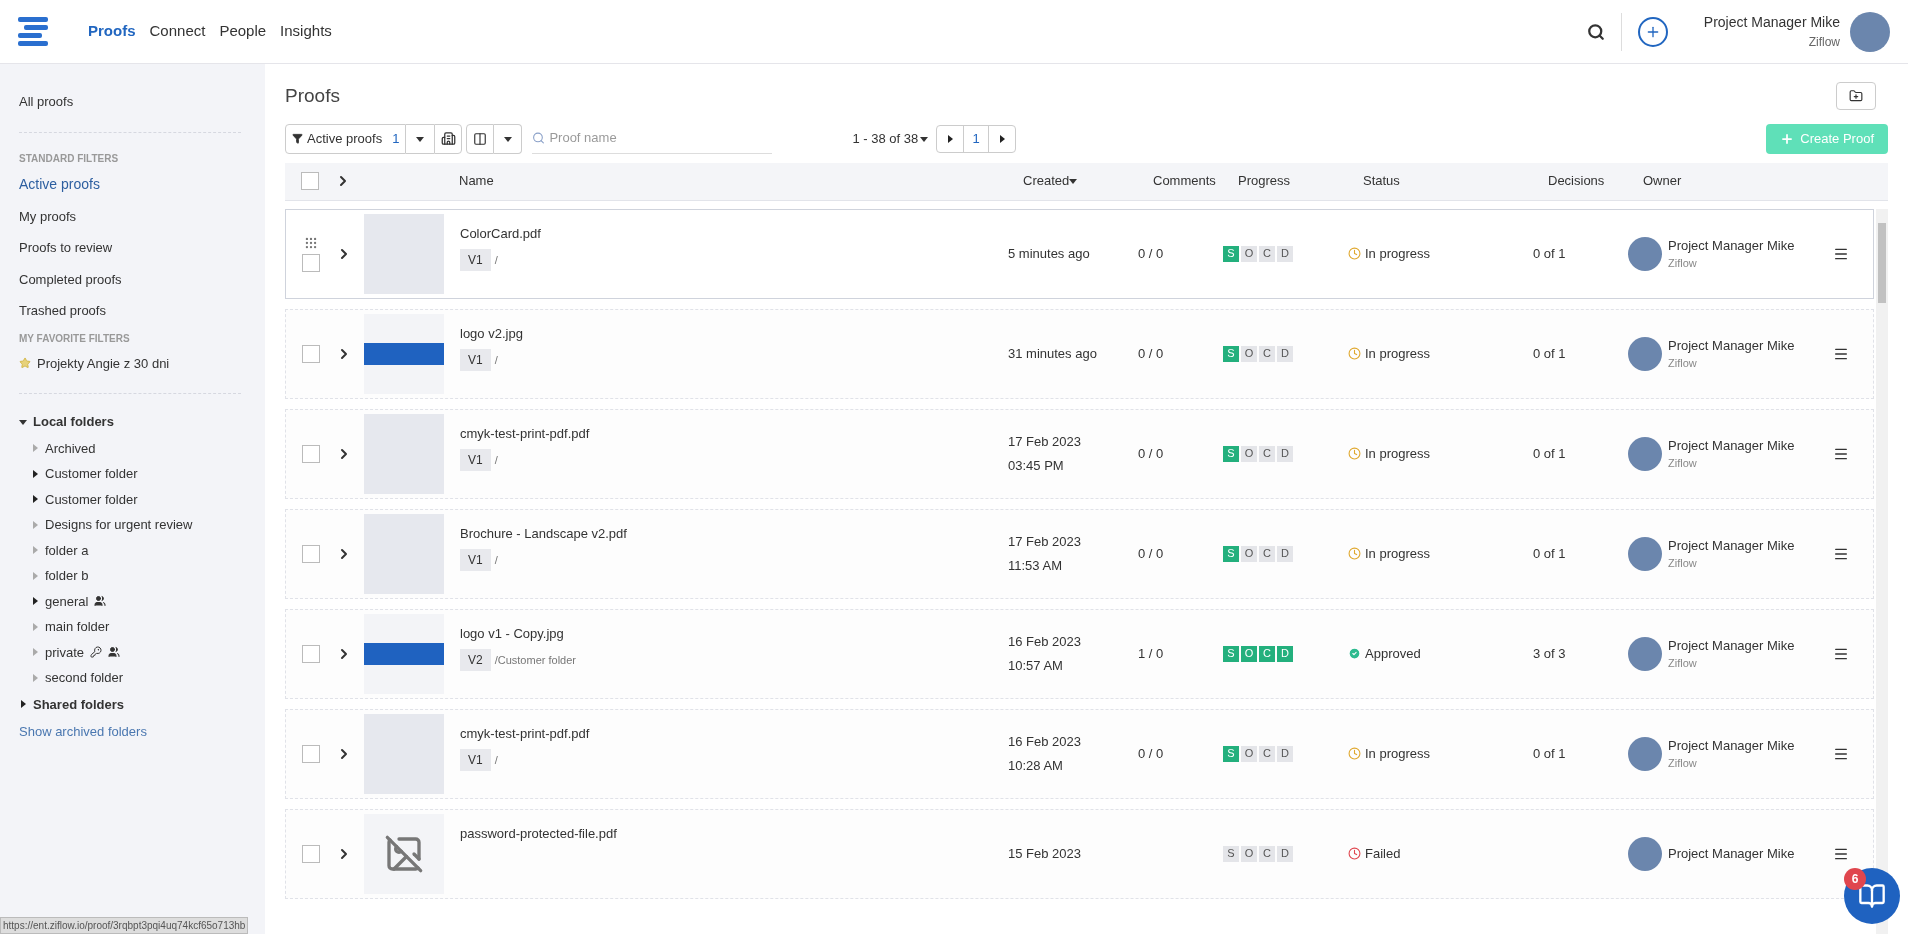  Describe the element at coordinates (1079, 453) in the screenshot. I see `proof-row: cmyk-test-print-pdf.pdf V1 / 17 Feb 2023 03:45 PM 0 / 0 S O C D In progress 0 of 1 Project Manager Mike Ziflow` at that location.